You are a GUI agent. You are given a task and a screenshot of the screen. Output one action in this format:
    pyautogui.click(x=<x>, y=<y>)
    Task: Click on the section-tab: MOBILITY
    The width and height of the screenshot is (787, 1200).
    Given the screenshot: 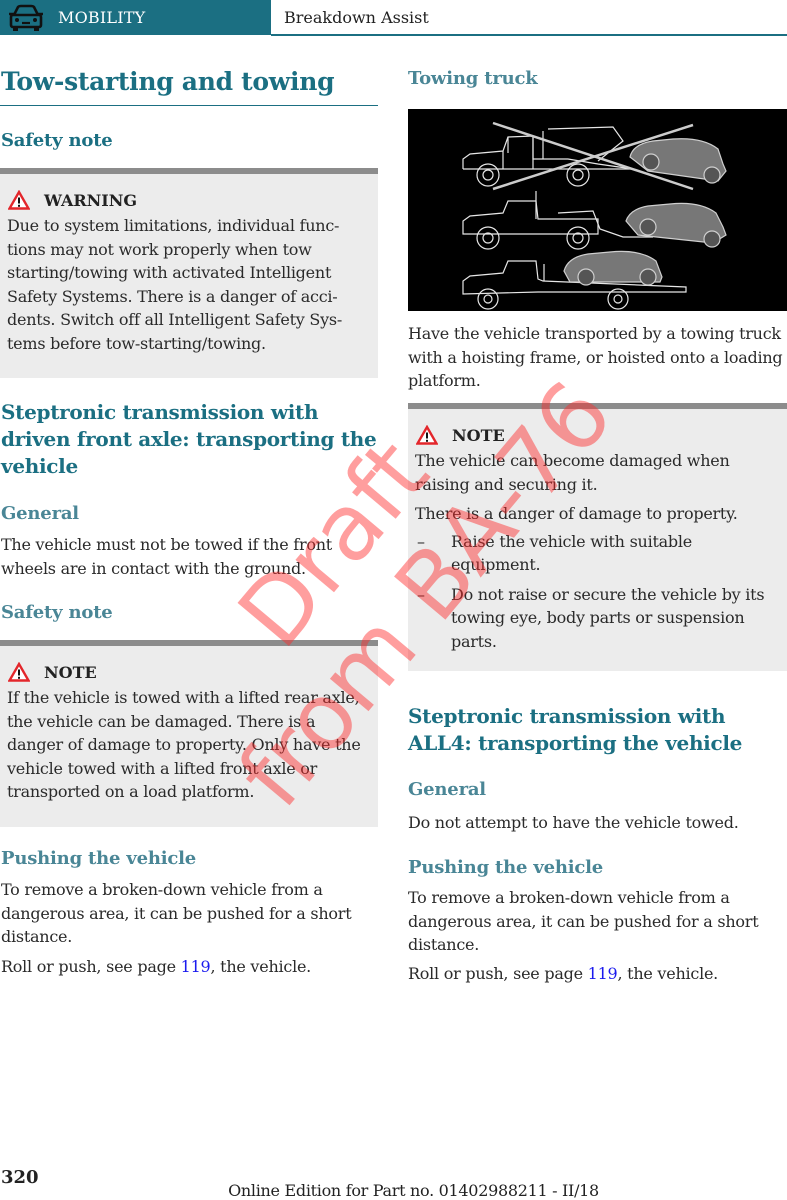 What is the action you would take?
    pyautogui.click(x=135, y=17)
    